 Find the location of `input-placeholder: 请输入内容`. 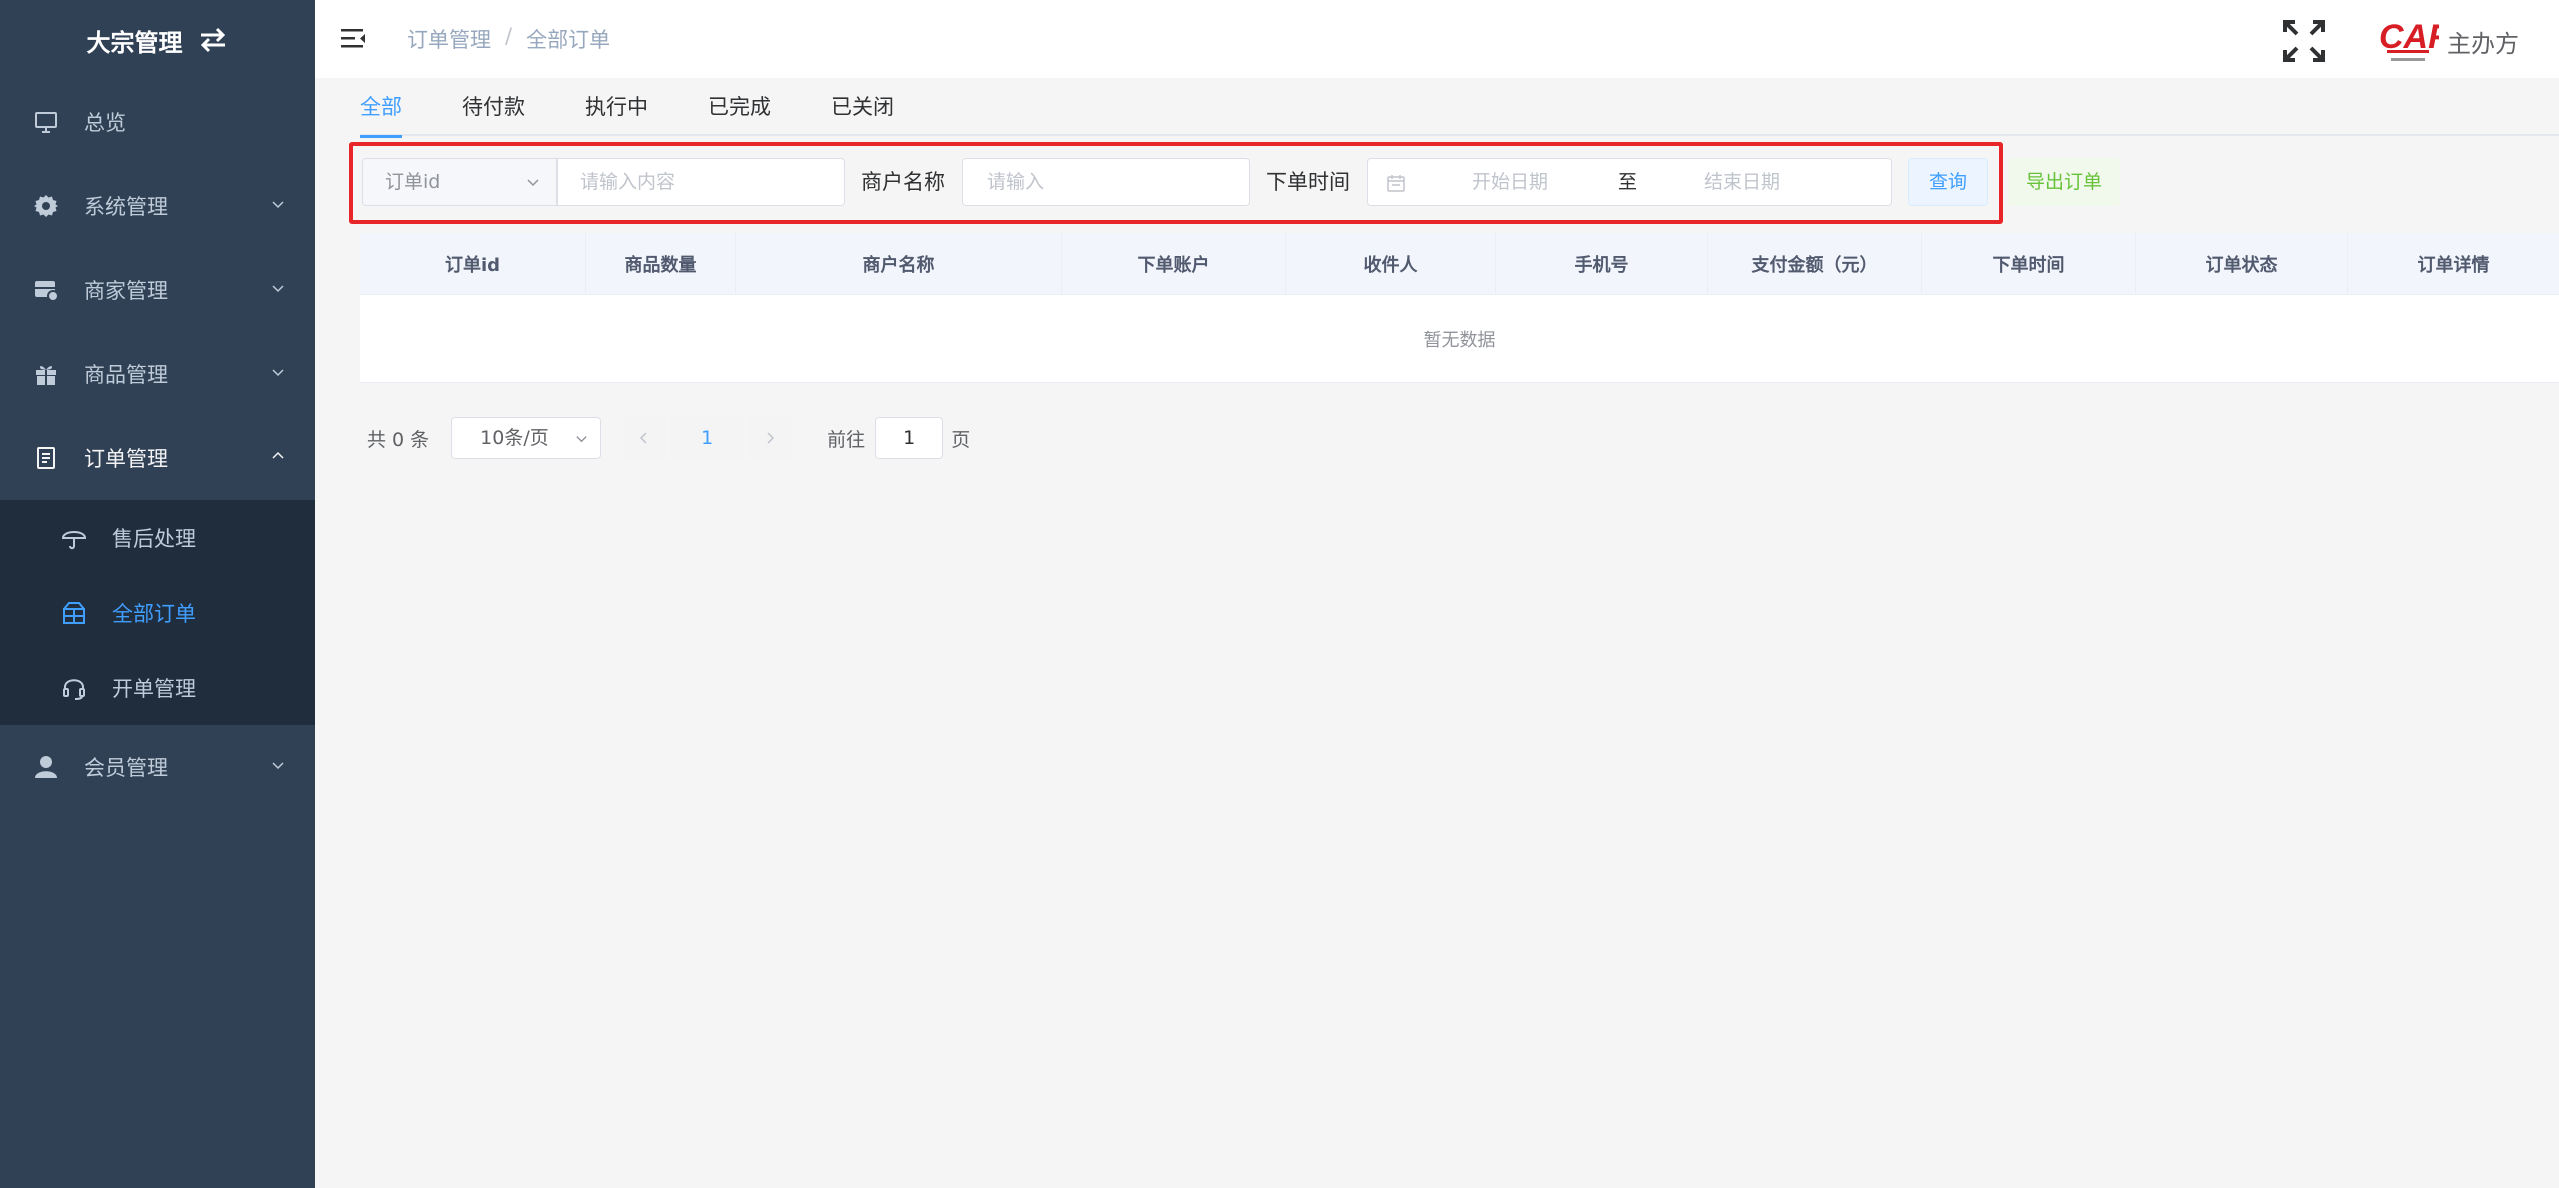

input-placeholder: 请输入内容 is located at coordinates (628, 182).